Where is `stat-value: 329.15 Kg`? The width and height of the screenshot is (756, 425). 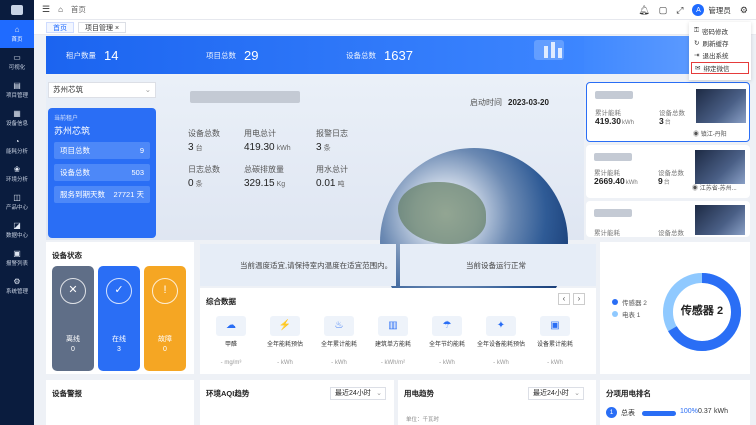 stat-value: 329.15 Kg is located at coordinates (264, 183).